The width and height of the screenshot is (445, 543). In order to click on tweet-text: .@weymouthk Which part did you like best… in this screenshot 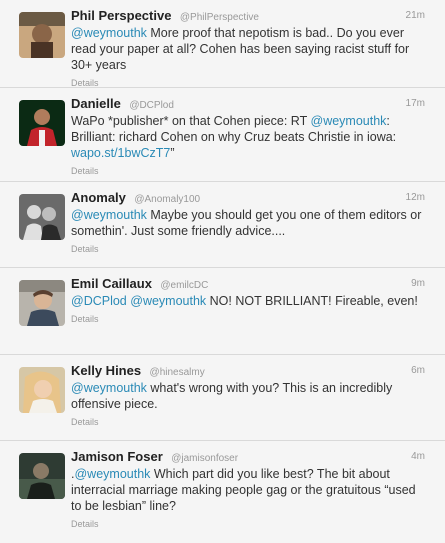, I will do `click(248, 490)`.